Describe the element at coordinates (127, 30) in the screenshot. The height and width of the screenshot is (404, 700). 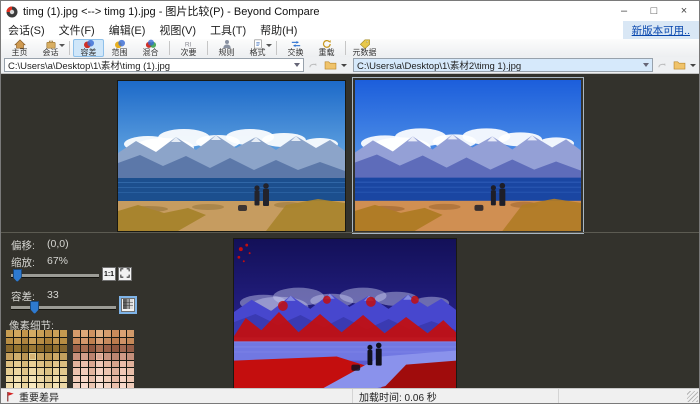
I see `menu-item-2: 编辑(E)` at that location.